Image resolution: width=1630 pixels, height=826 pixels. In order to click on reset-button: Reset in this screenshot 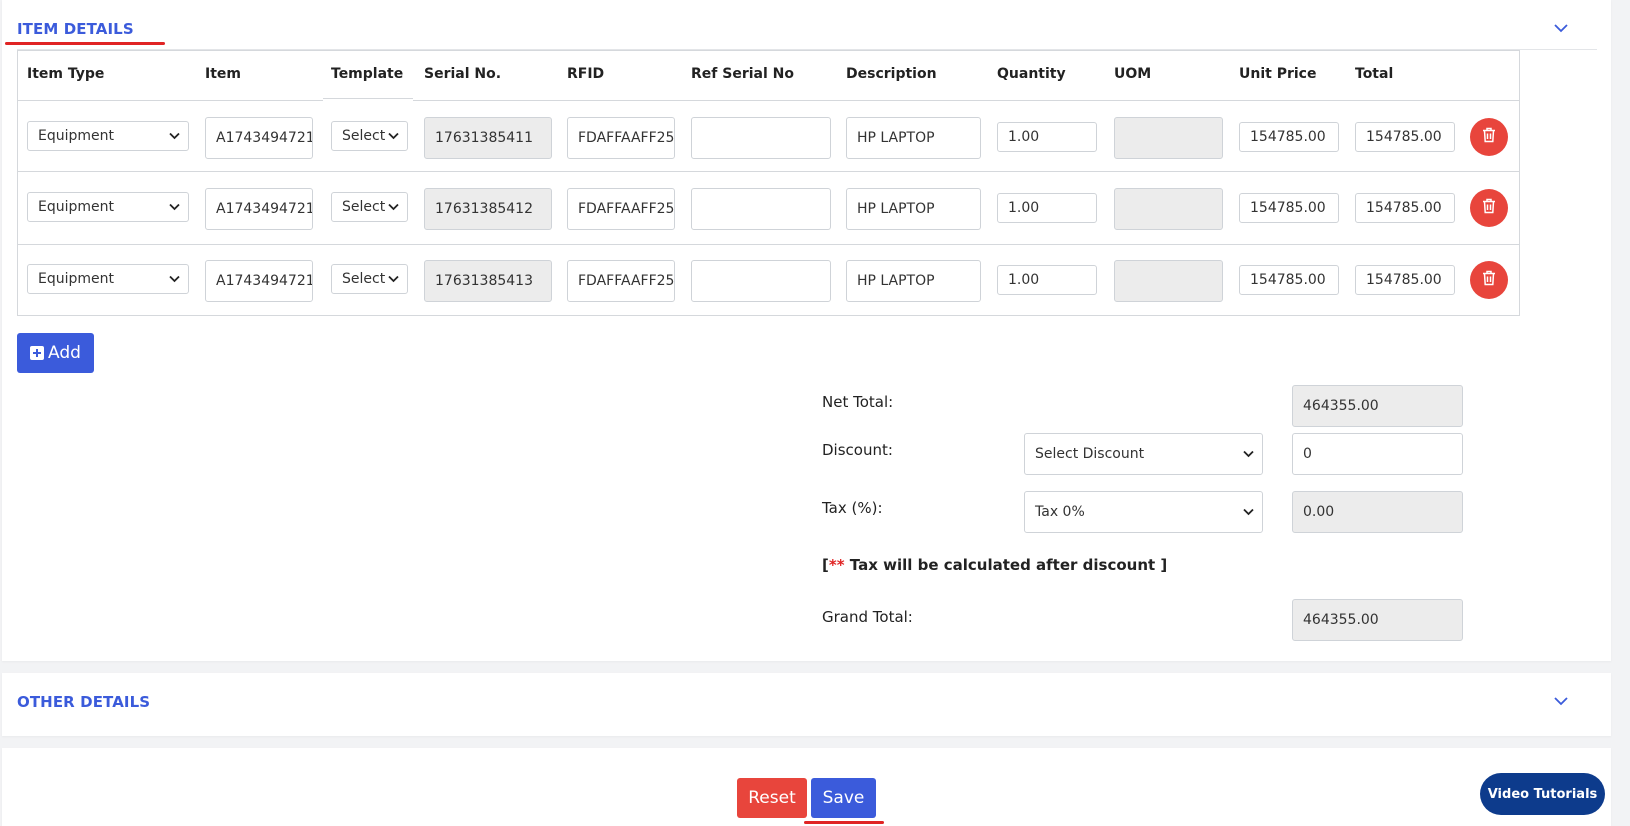, I will do `click(772, 798)`.